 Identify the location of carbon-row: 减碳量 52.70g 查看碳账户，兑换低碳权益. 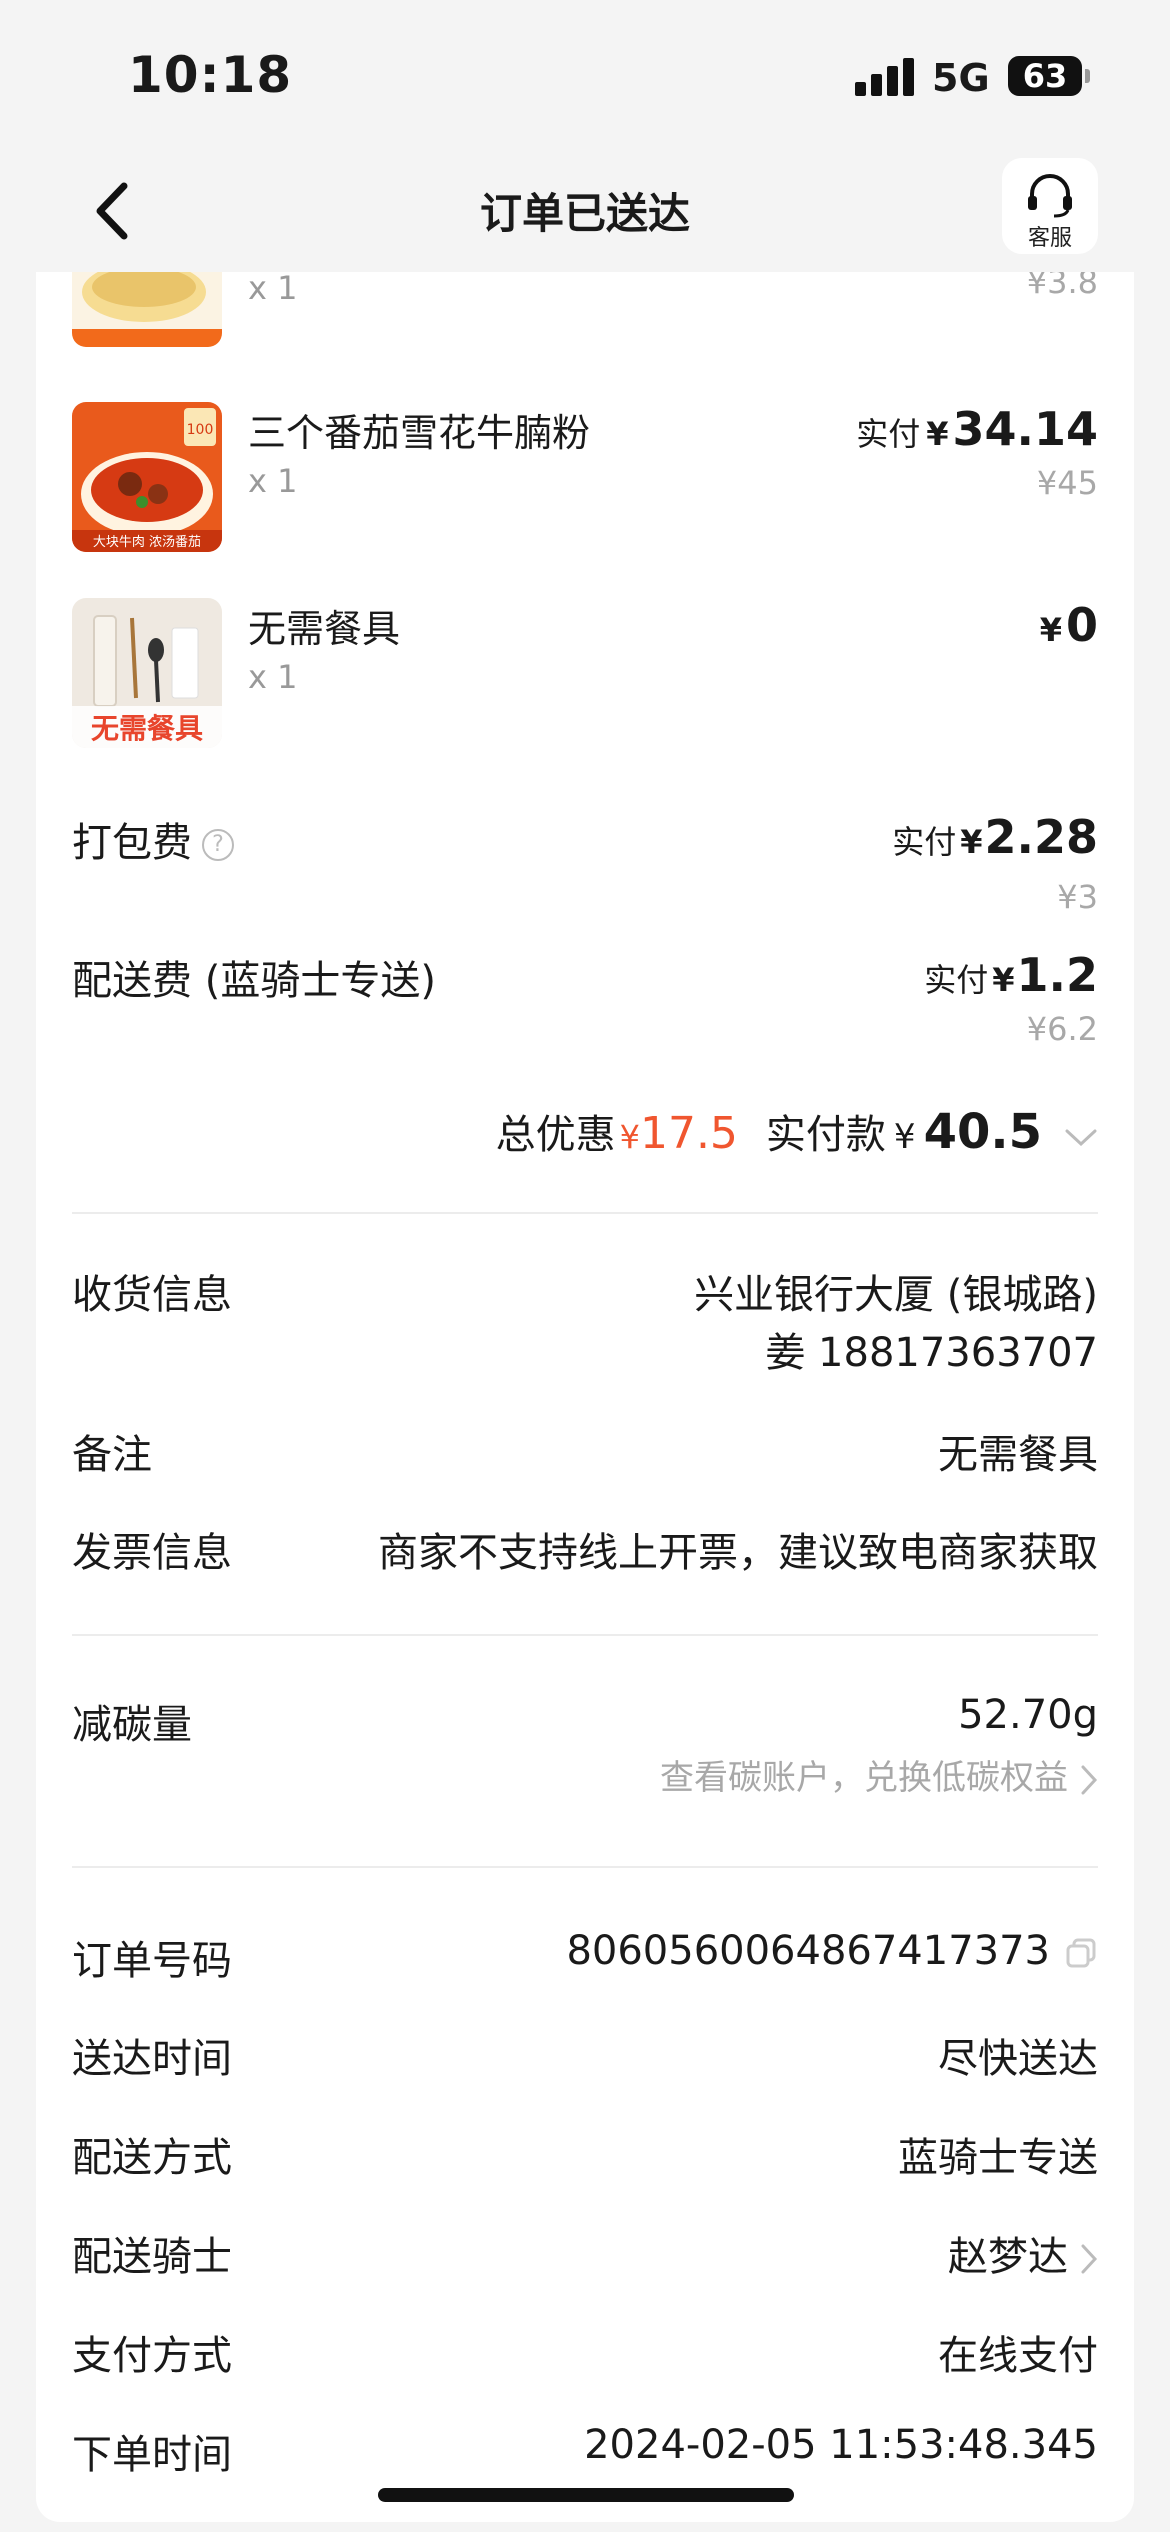
(585, 1752).